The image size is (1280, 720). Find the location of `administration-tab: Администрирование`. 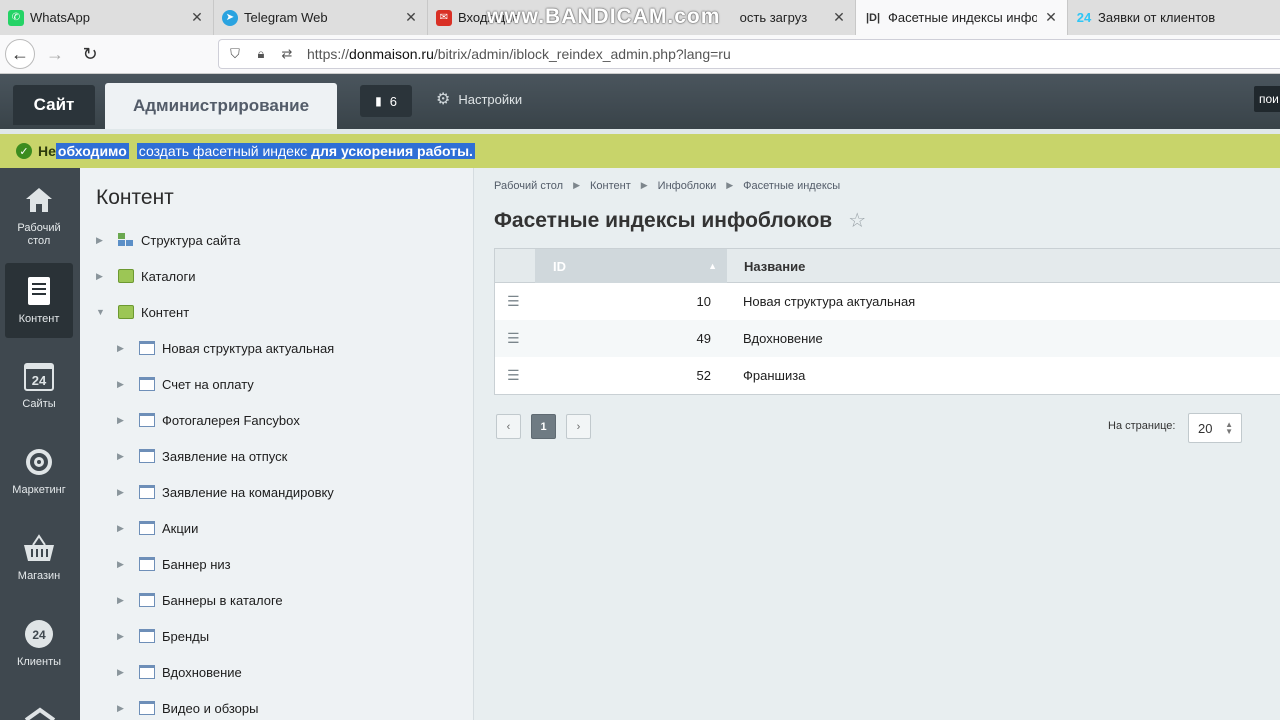

administration-tab: Администрирование is located at coordinates (221, 106).